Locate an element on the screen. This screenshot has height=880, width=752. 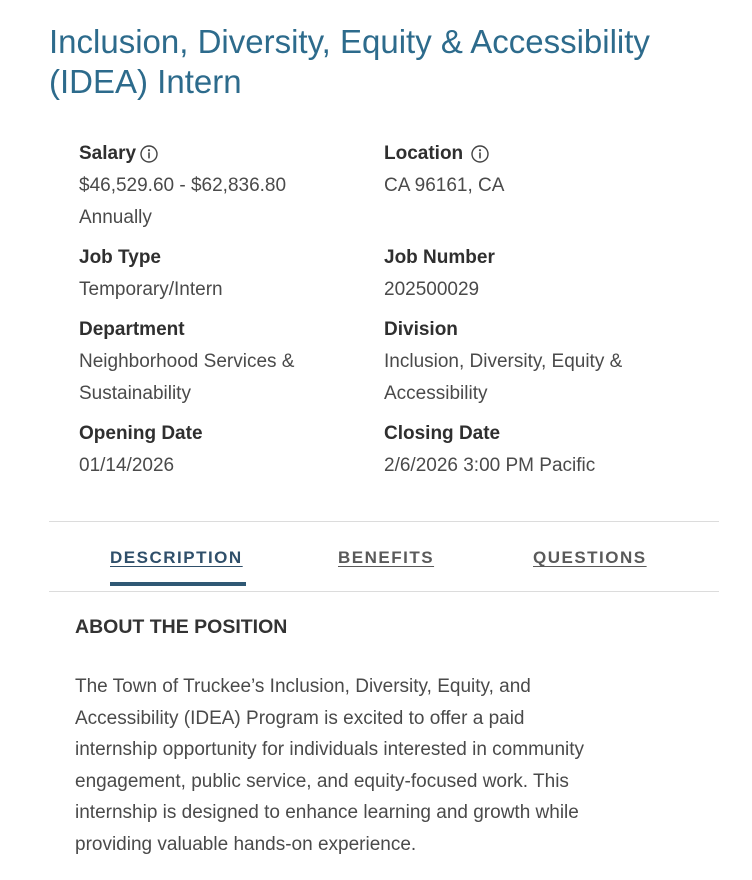
location-label: Location is located at coordinates (424, 153).